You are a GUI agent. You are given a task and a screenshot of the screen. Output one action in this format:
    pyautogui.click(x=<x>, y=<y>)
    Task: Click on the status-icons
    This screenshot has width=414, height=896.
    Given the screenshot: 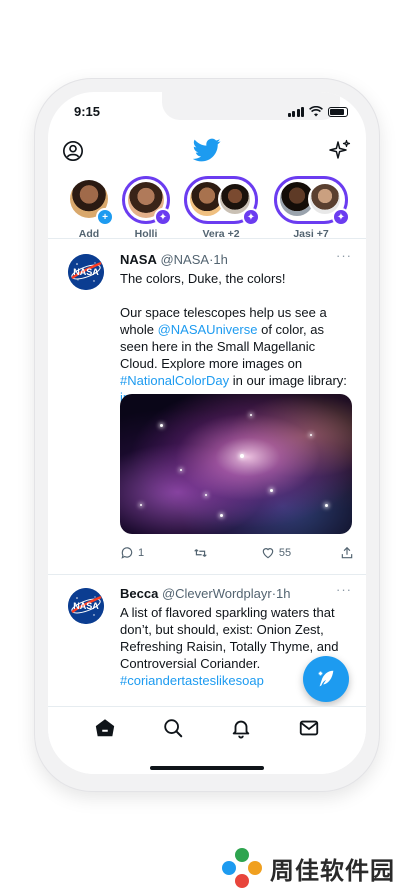 What is the action you would take?
    pyautogui.click(x=317, y=111)
    